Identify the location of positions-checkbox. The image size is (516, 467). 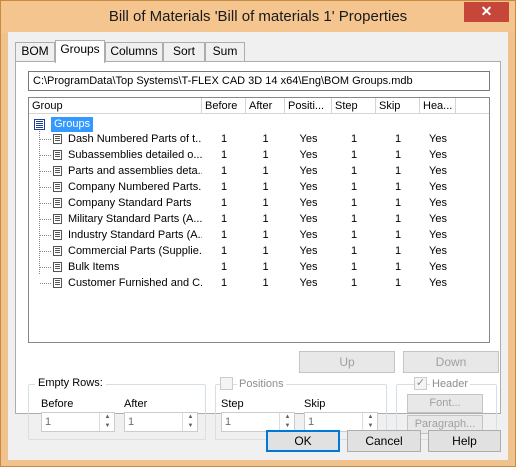
(226, 383).